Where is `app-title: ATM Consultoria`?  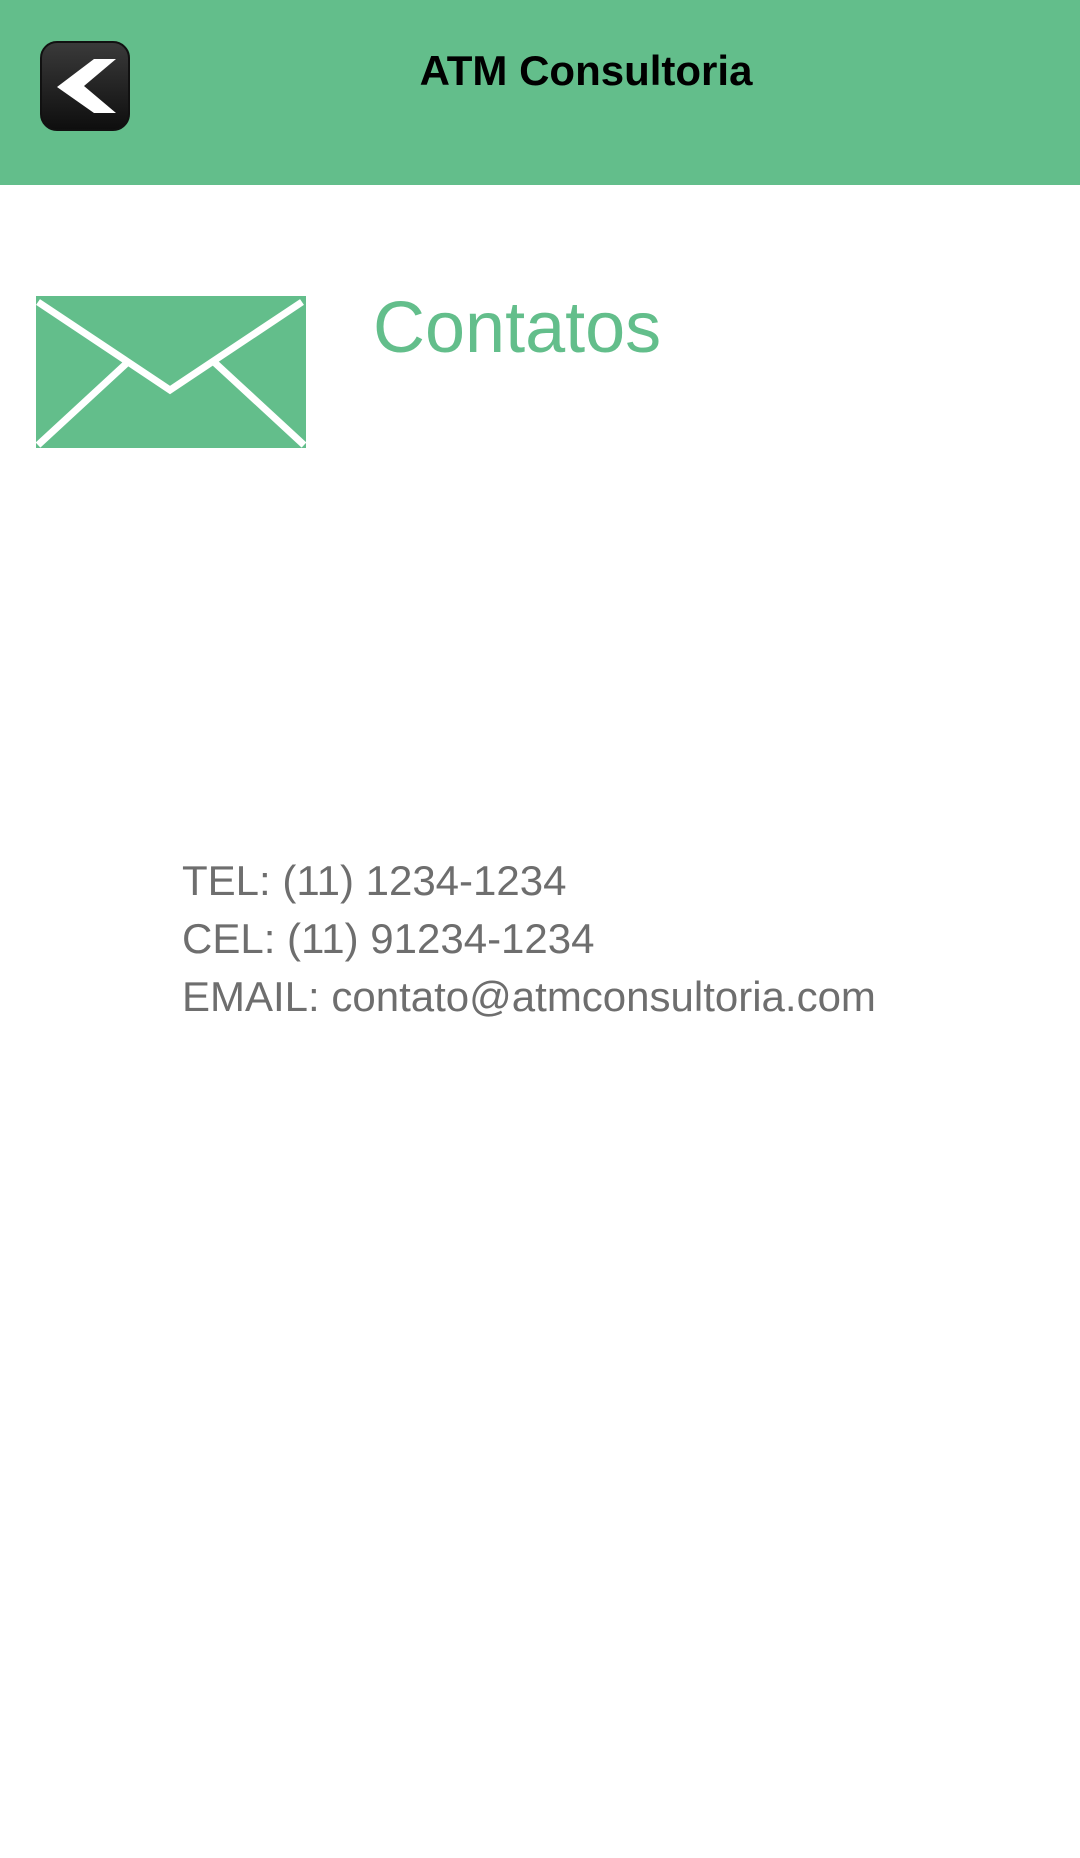
app-title: ATM Consultoria is located at coordinates (586, 70).